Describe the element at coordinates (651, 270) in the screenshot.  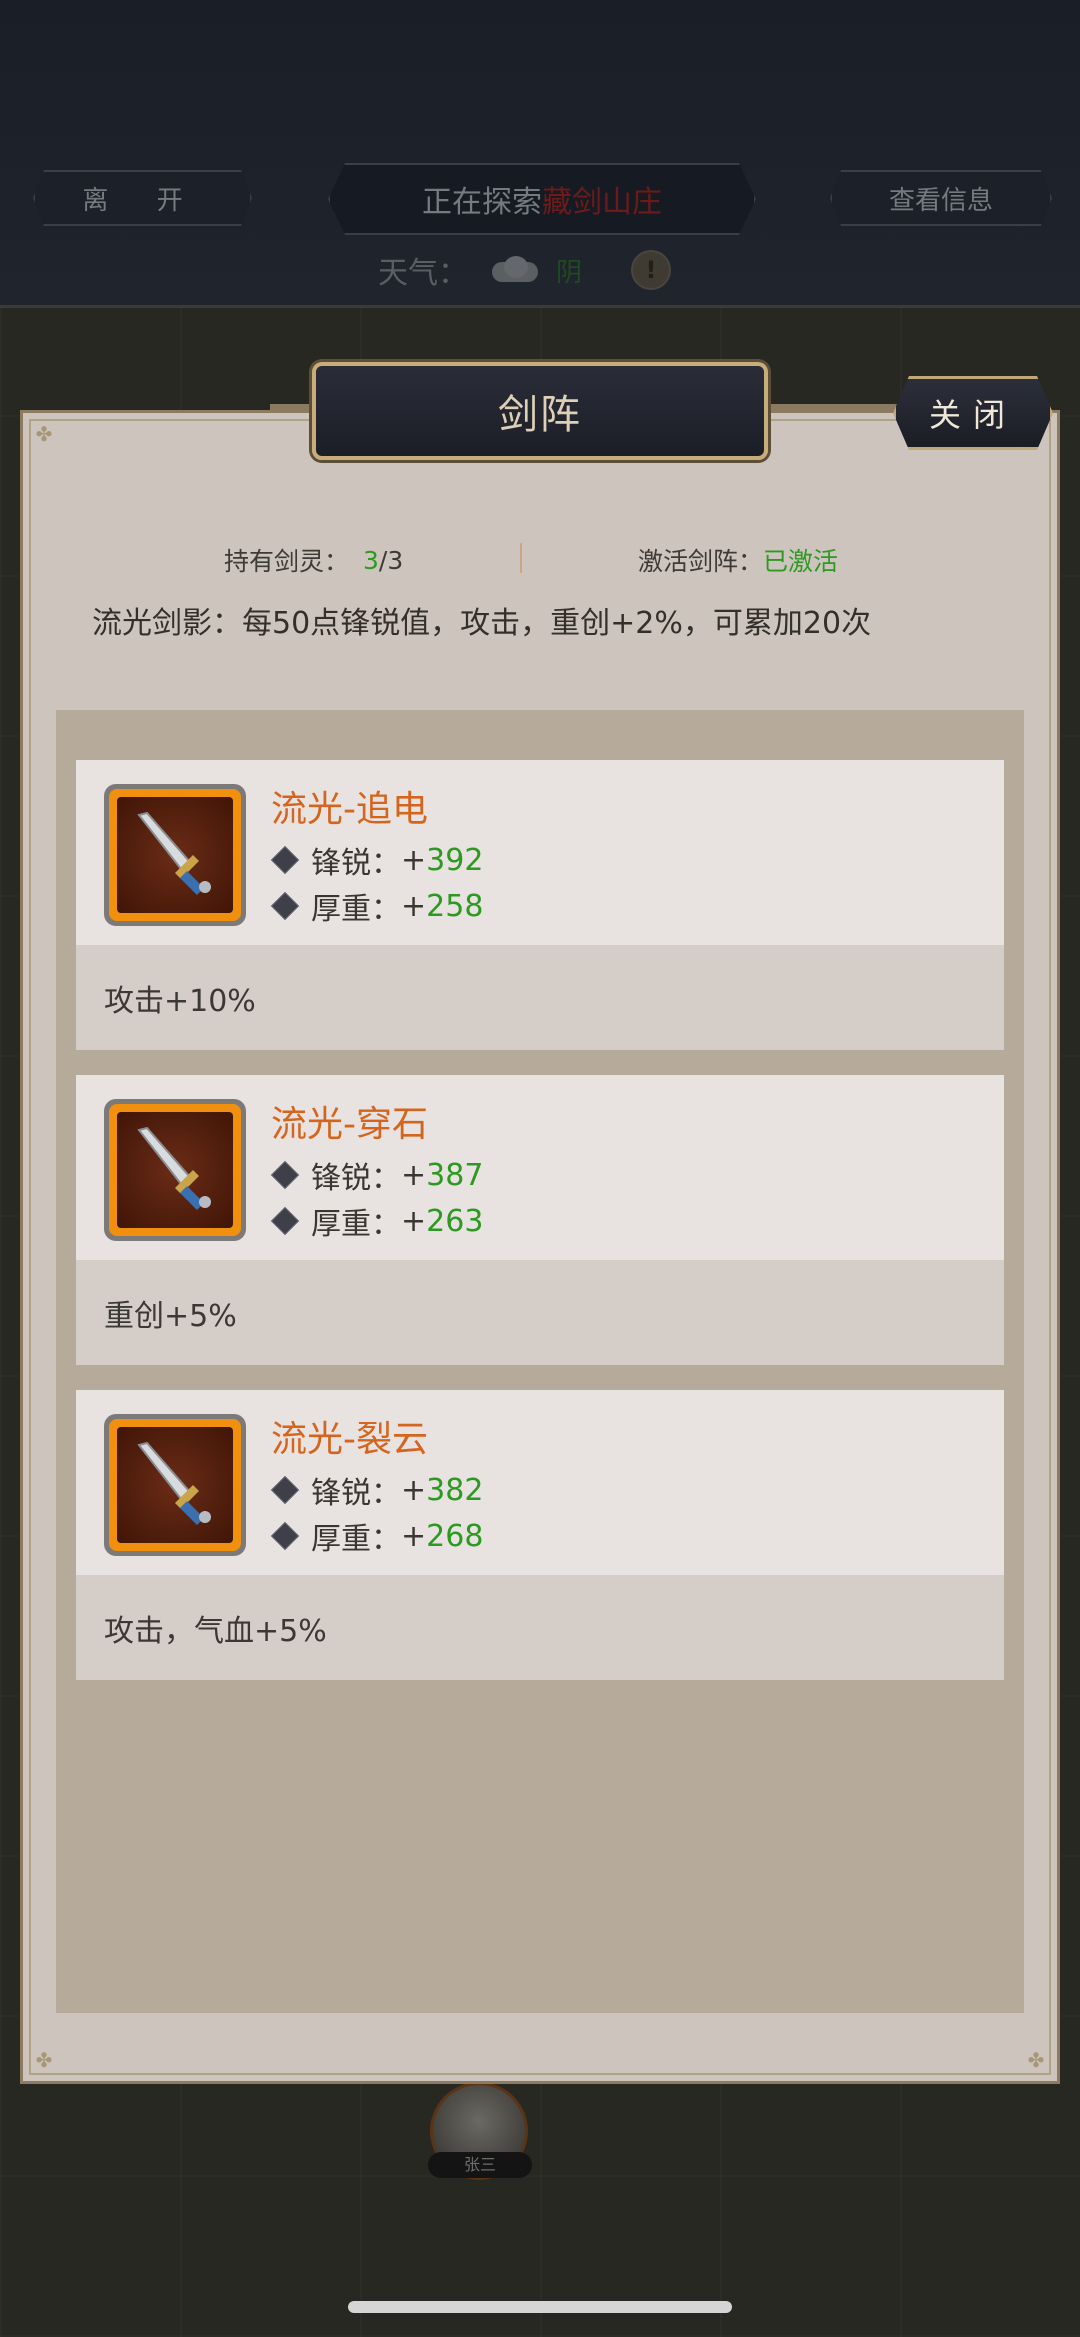
I see `warning-icon: !` at that location.